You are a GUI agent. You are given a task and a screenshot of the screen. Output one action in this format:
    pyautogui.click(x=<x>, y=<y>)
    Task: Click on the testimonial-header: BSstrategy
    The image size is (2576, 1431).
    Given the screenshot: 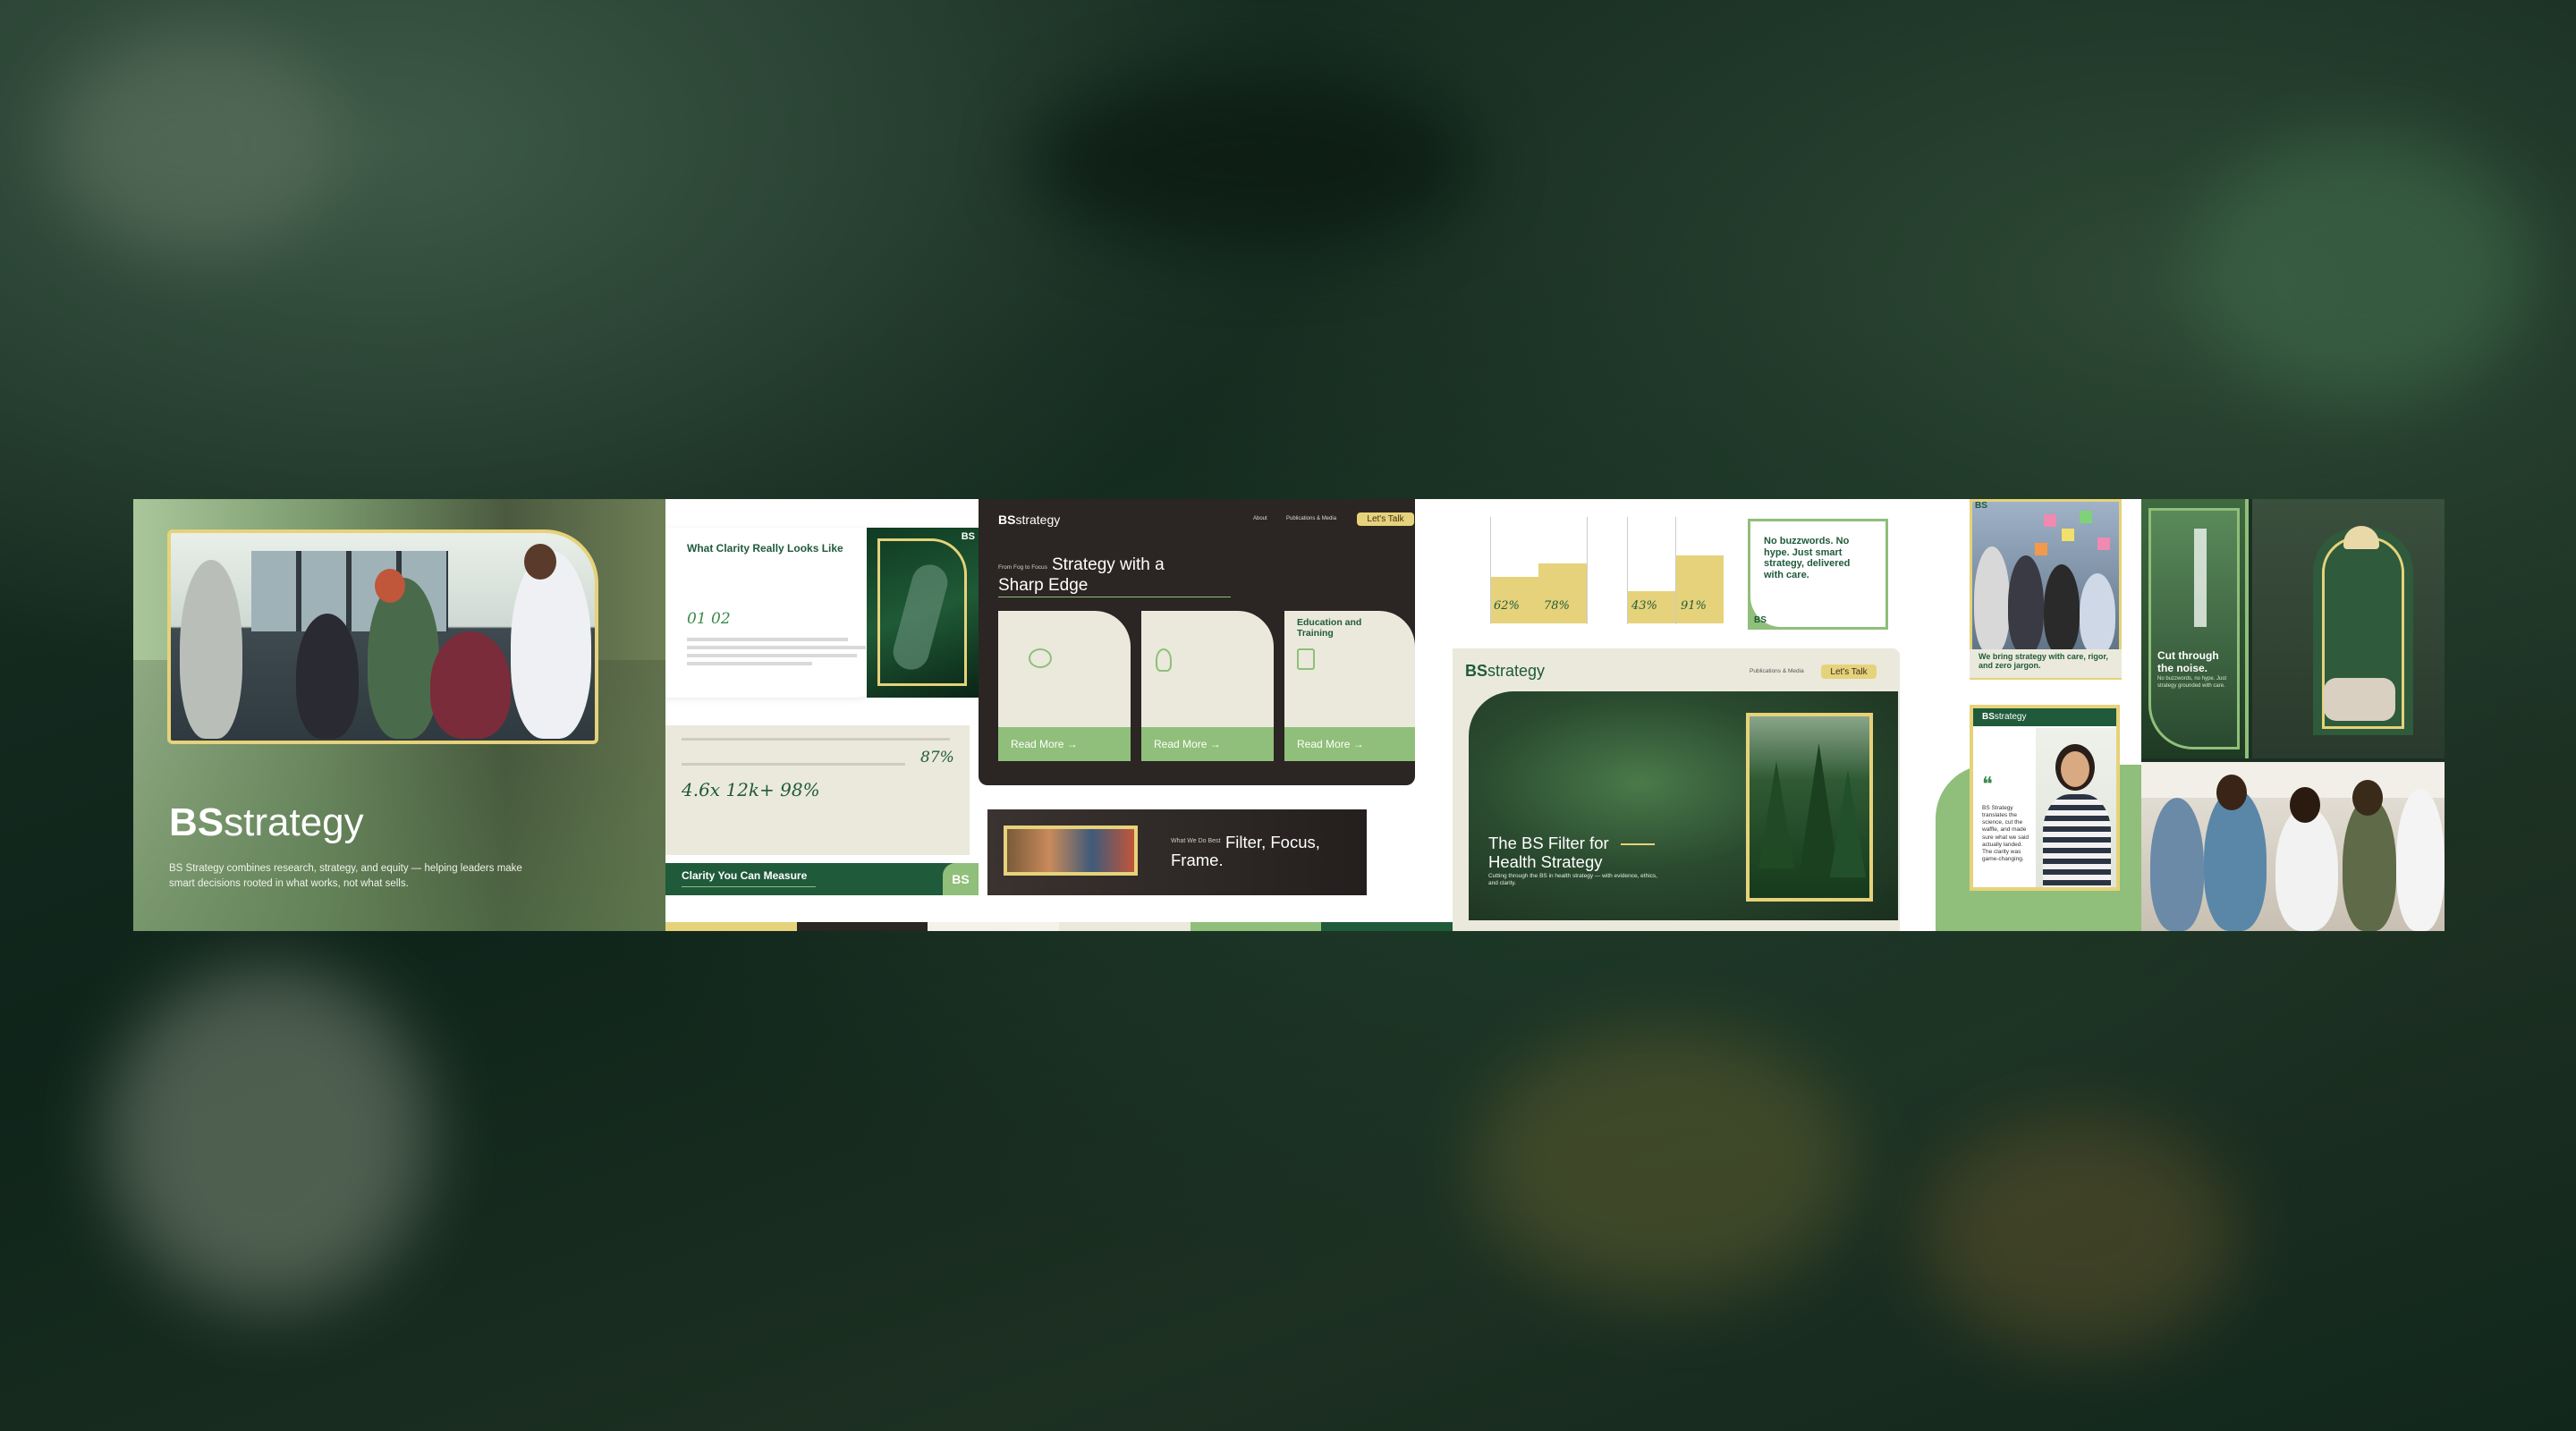 What is the action you would take?
    pyautogui.click(x=2044, y=717)
    